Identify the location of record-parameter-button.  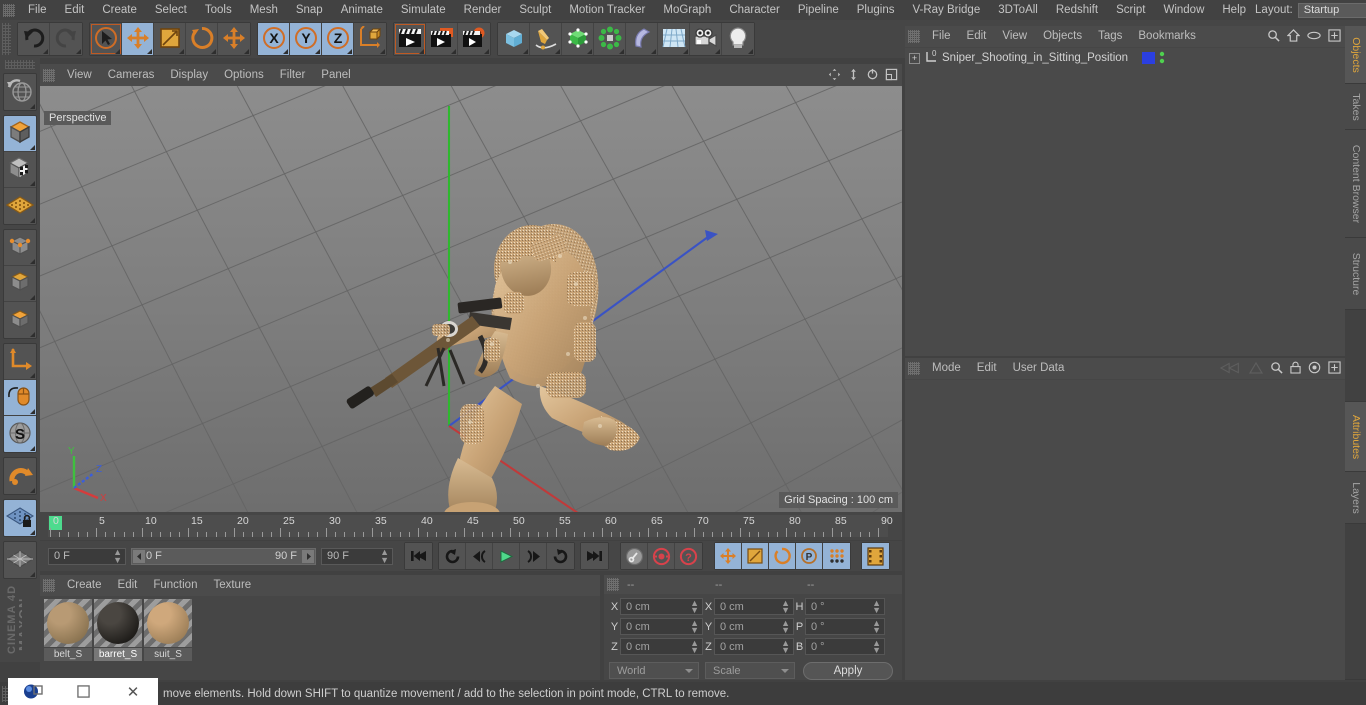
(836, 556).